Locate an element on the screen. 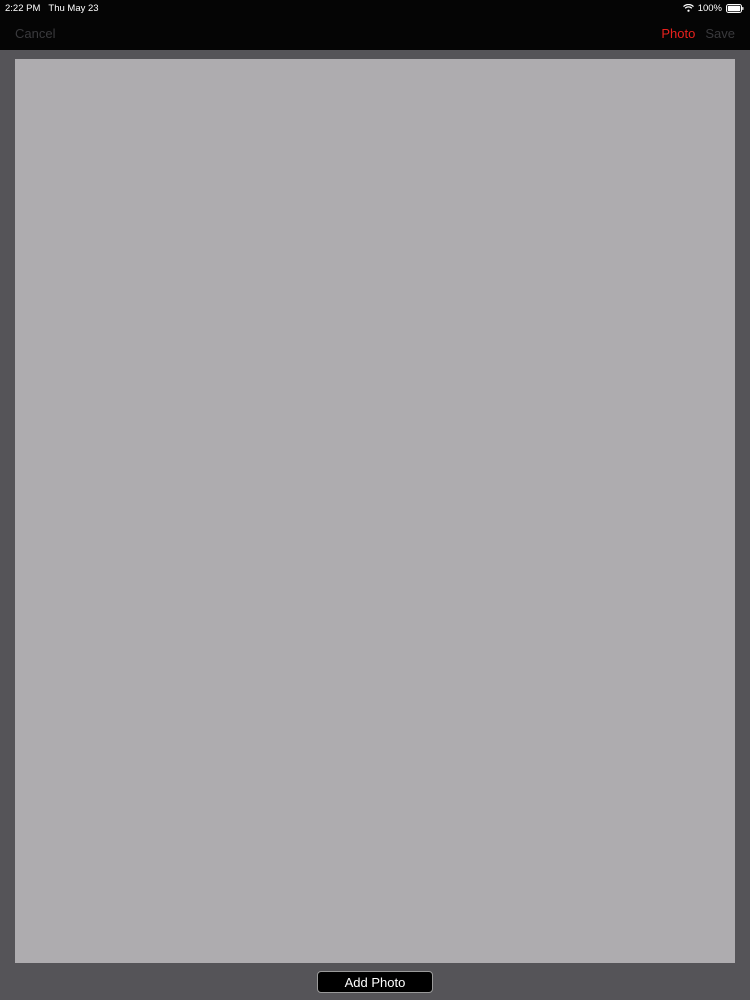  navigation-bar: Cancel Photo Save is located at coordinates (375, 33).